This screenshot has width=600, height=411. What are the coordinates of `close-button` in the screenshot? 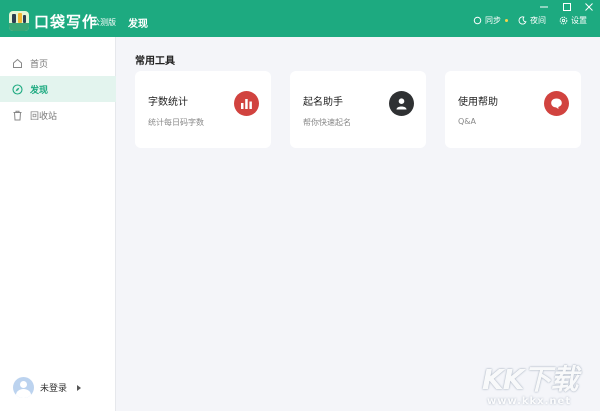 It's located at (589, 7).